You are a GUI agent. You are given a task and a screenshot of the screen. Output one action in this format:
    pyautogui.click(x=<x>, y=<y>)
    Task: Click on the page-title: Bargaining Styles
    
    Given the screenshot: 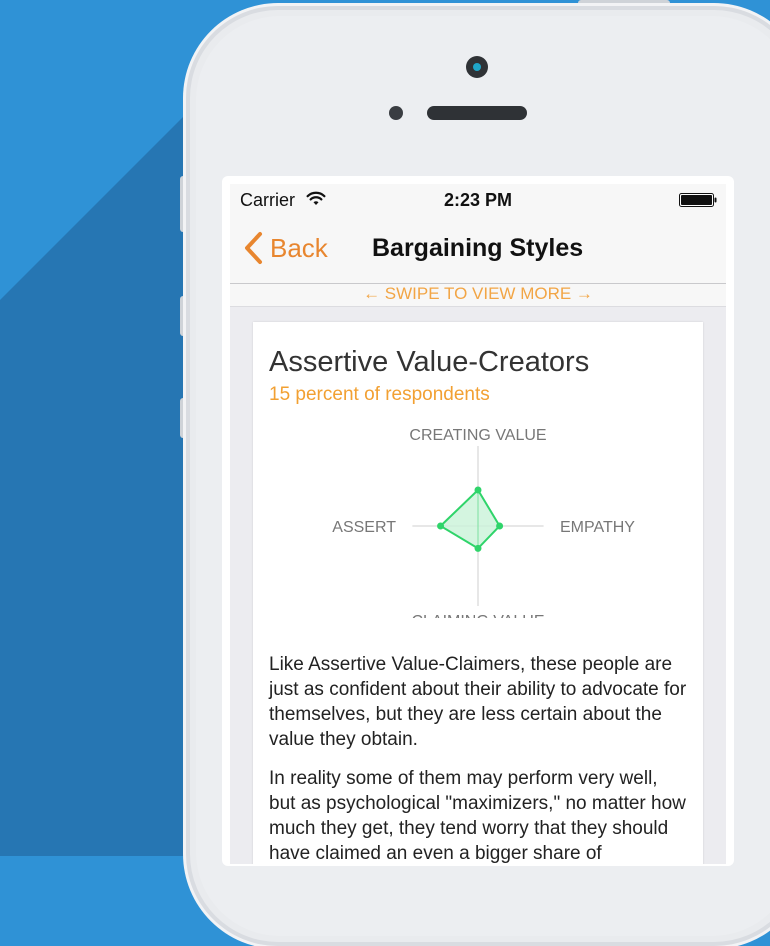 What is the action you would take?
    pyautogui.click(x=478, y=248)
    